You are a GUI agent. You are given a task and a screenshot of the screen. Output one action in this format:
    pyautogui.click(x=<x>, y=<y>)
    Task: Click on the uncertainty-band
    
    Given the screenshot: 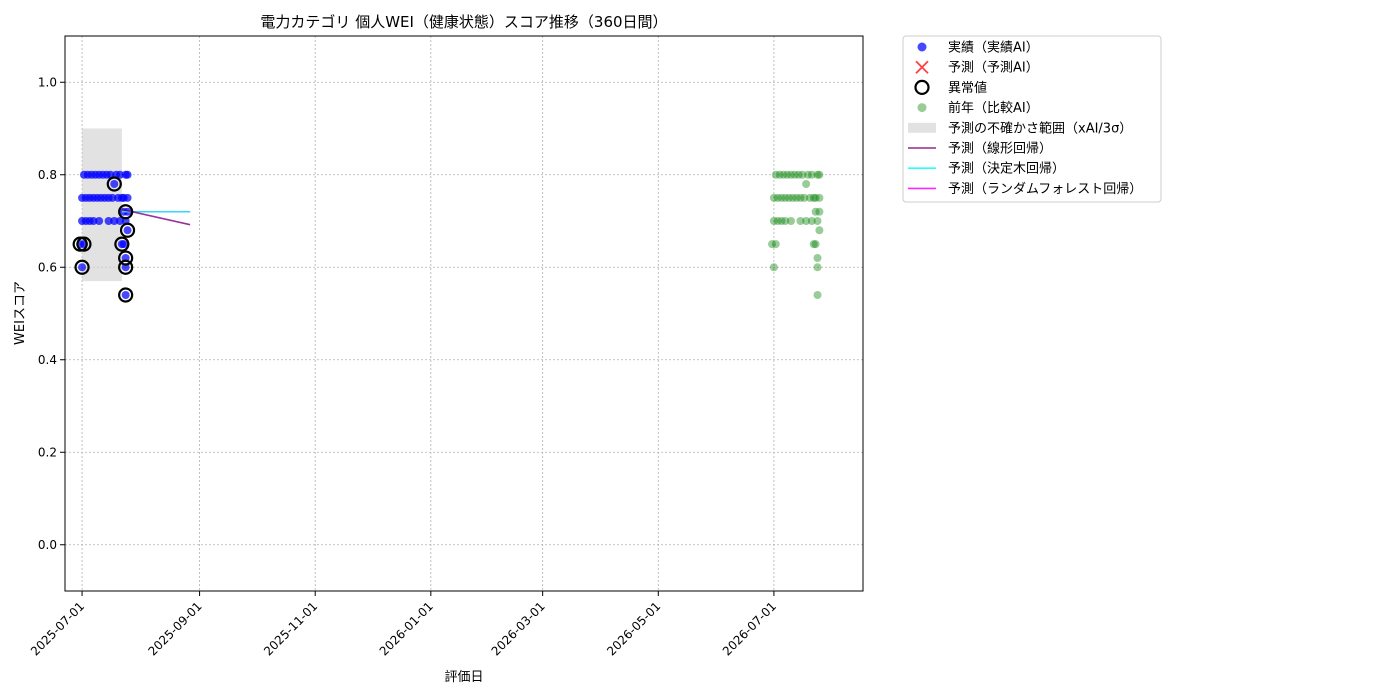 What is the action you would take?
    pyautogui.click(x=102, y=205)
    